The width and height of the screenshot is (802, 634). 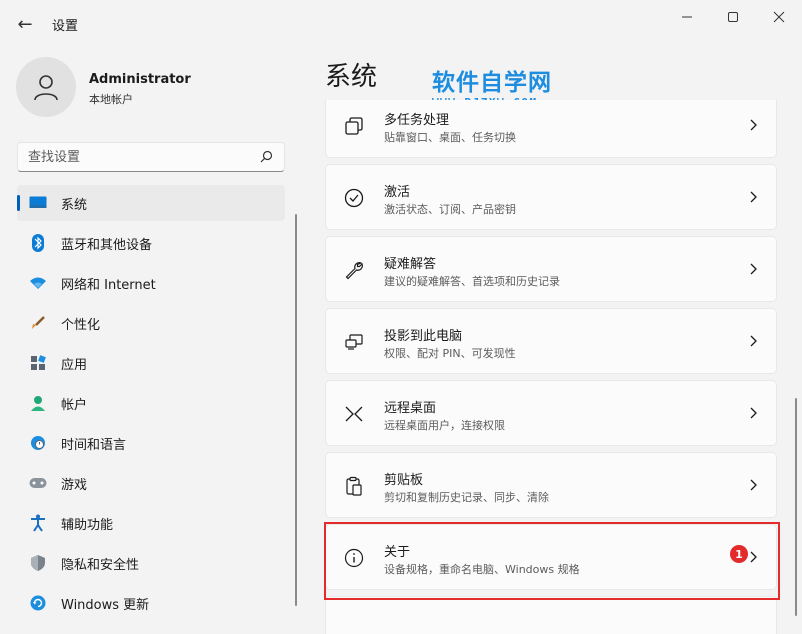 I want to click on update-icon, so click(x=38, y=603).